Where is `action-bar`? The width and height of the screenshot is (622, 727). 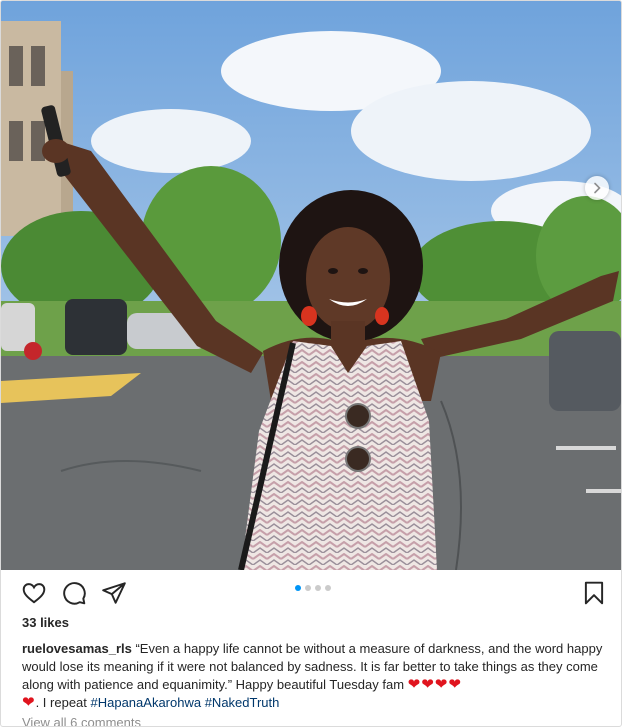 action-bar is located at coordinates (311, 592).